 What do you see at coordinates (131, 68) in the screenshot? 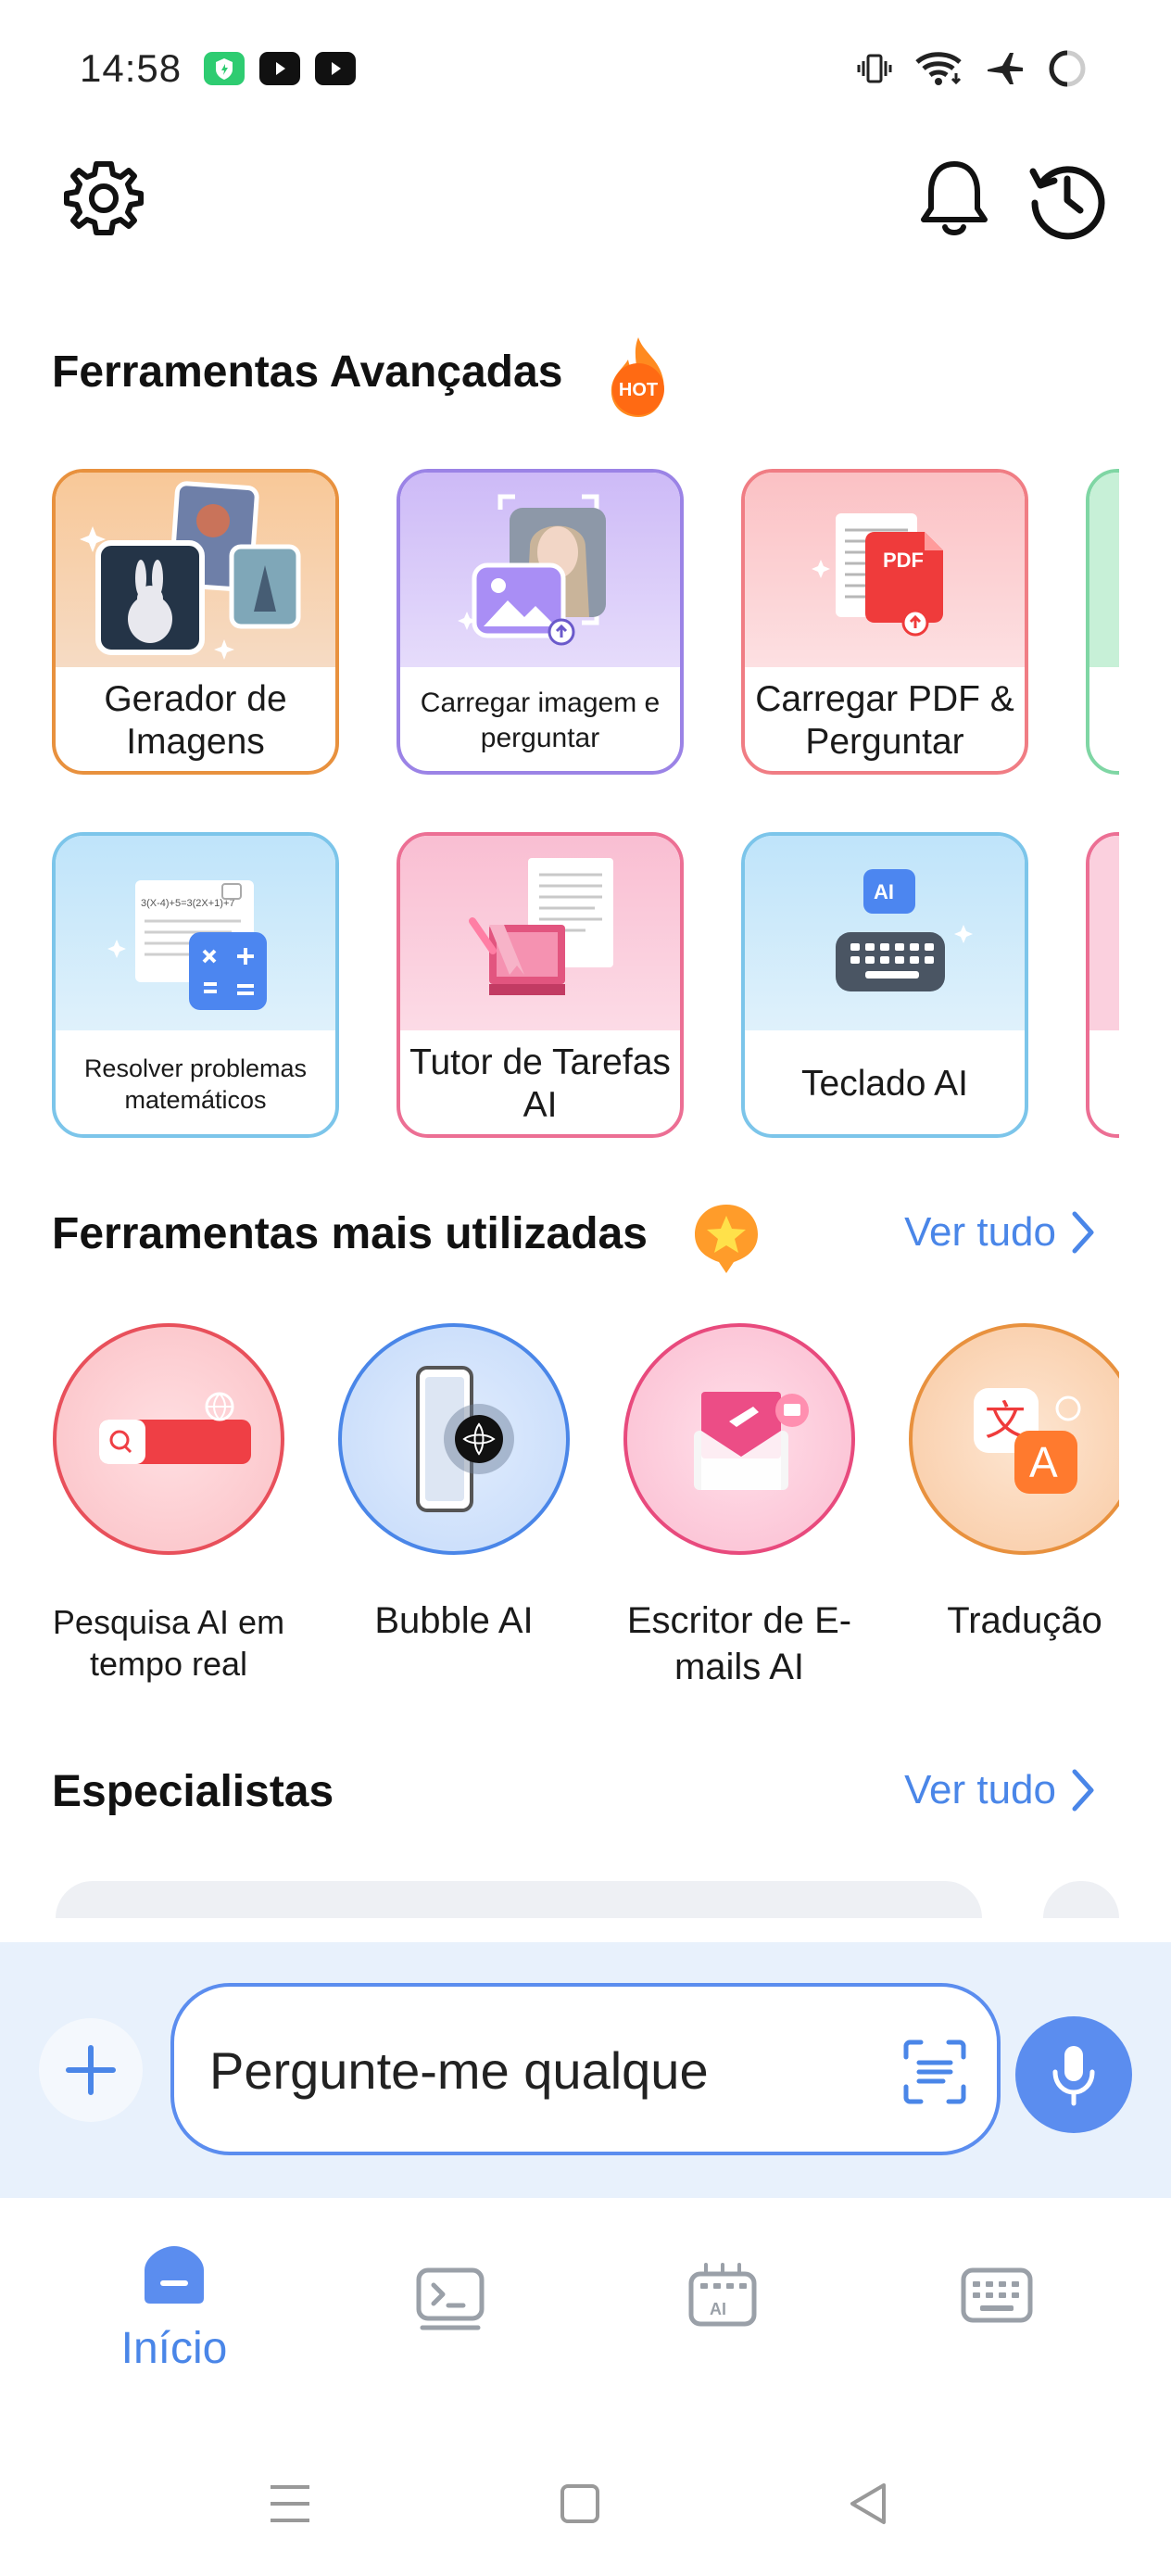
I see `status-time: 14:58` at bounding box center [131, 68].